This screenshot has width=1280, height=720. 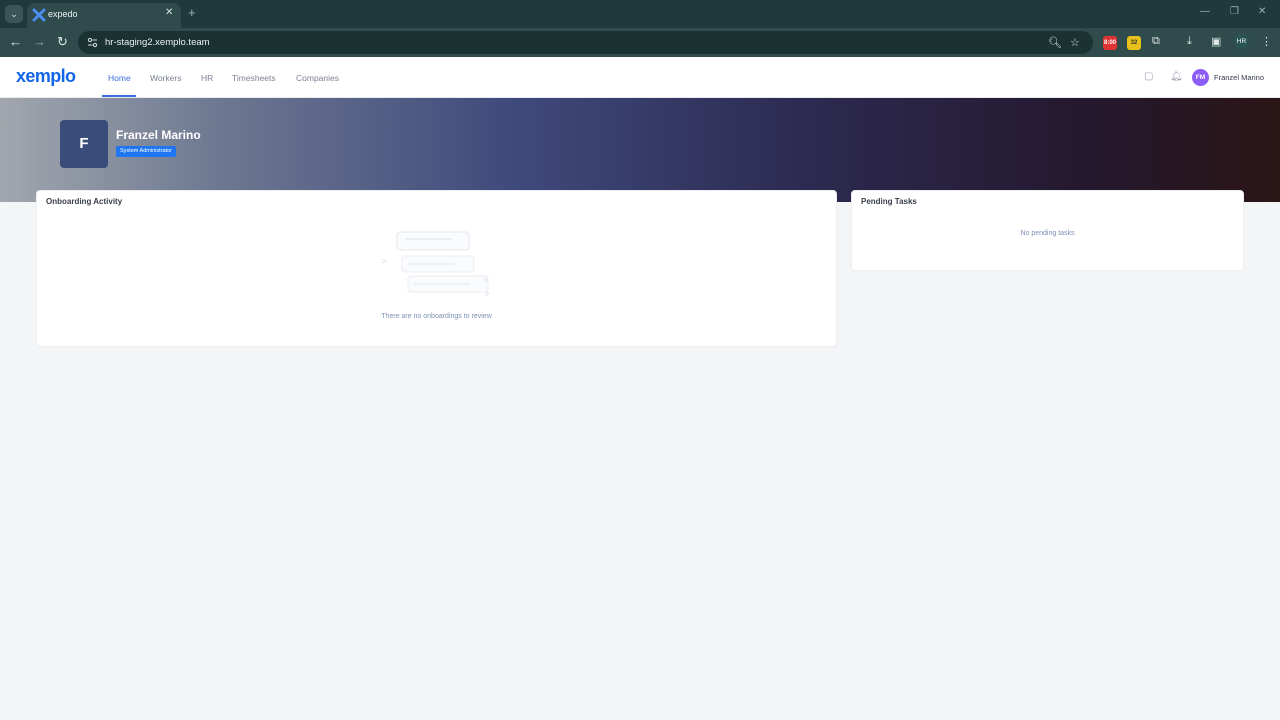 What do you see at coordinates (46, 76) in the screenshot?
I see `xemplo-logo: xemplo` at bounding box center [46, 76].